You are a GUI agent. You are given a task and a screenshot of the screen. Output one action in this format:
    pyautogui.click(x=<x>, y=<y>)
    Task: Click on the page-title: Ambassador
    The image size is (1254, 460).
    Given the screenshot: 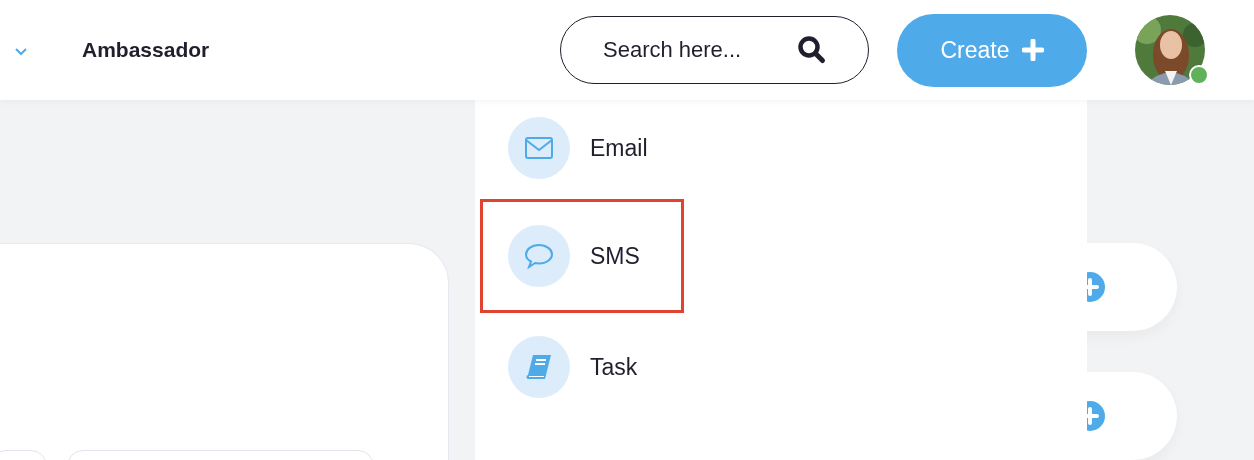 What is the action you would take?
    pyautogui.click(x=146, y=50)
    